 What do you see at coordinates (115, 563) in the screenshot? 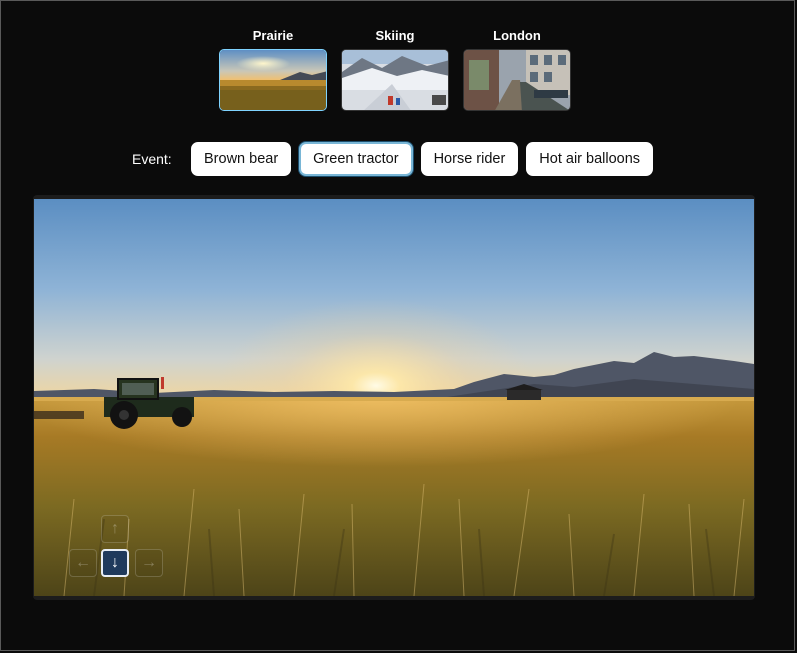
I see `arrow-down-button: ↓` at bounding box center [115, 563].